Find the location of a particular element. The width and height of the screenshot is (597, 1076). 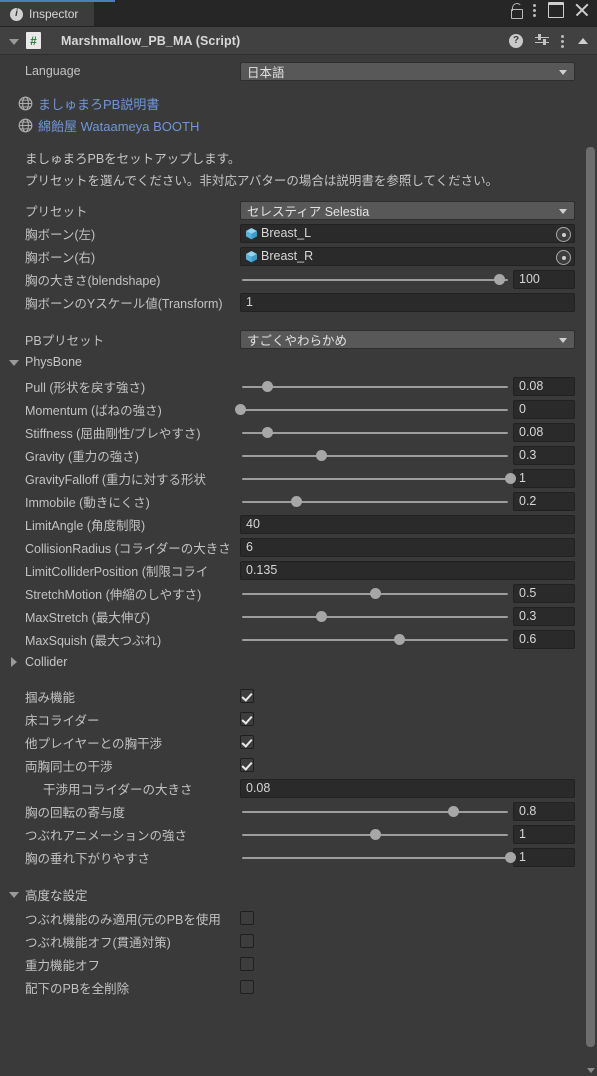

info-icon: i is located at coordinates (16, 14).